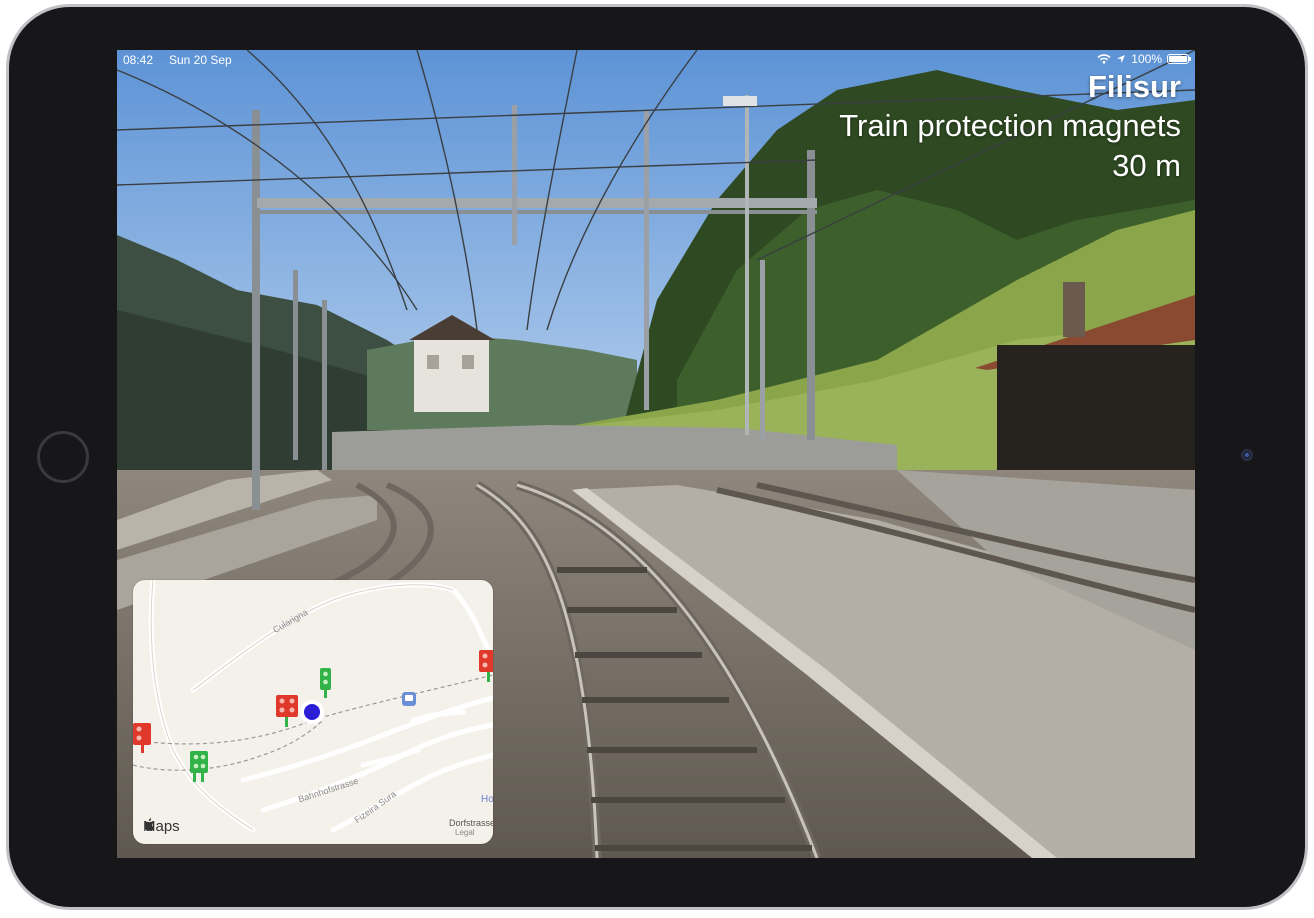 This screenshot has height=918, width=1314. What do you see at coordinates (409, 699) in the screenshot?
I see `train-station-icon` at bounding box center [409, 699].